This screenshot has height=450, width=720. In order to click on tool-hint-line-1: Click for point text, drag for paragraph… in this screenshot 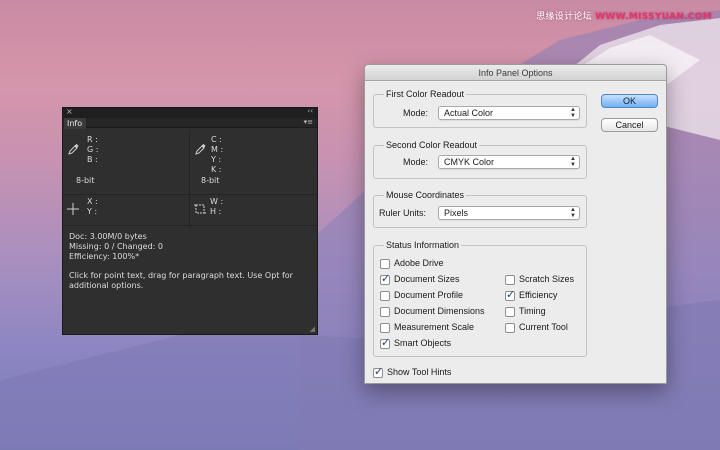, I will do `click(181, 275)`.